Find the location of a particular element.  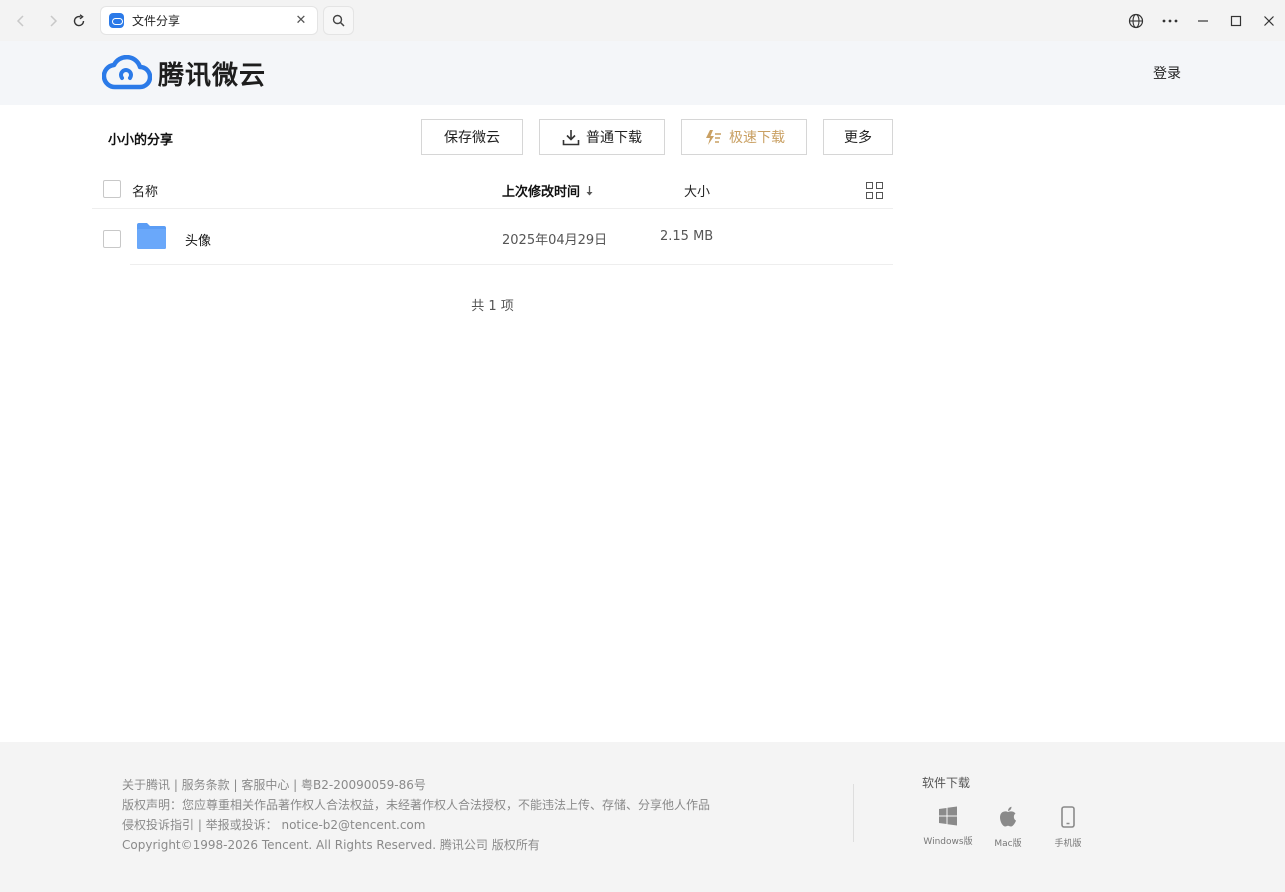

more-button: 更多 is located at coordinates (858, 137).